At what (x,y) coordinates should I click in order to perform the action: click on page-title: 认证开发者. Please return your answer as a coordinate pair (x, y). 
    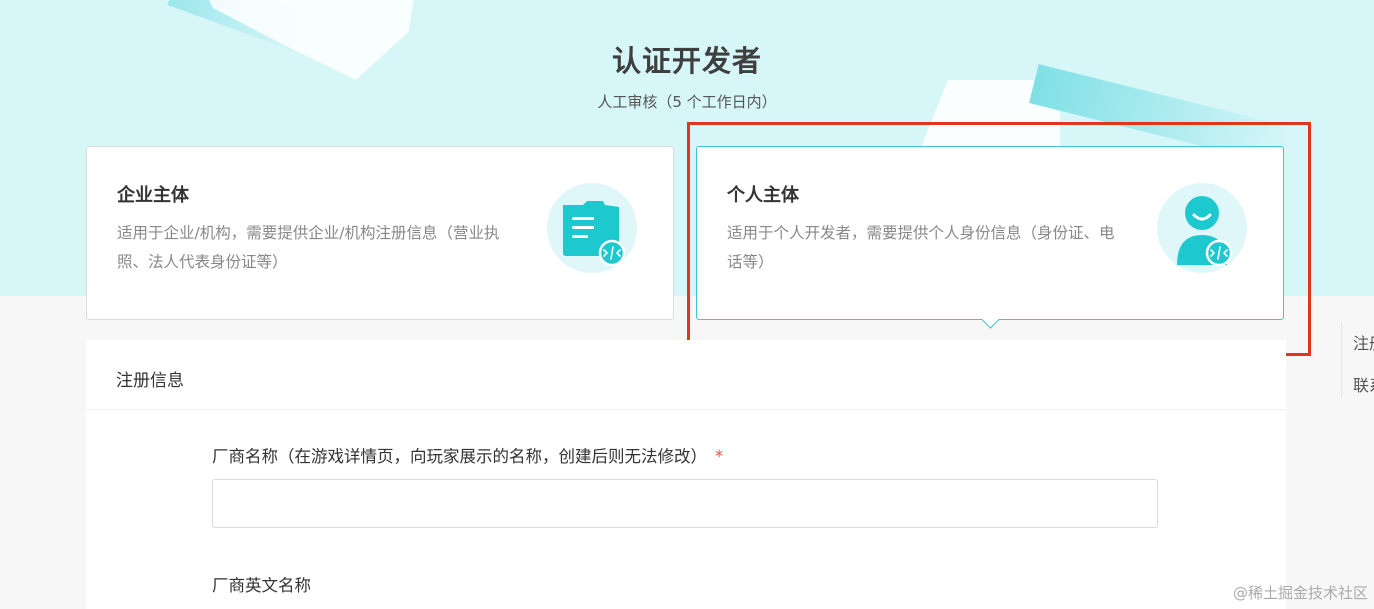
    Looking at the image, I should click on (686, 61).